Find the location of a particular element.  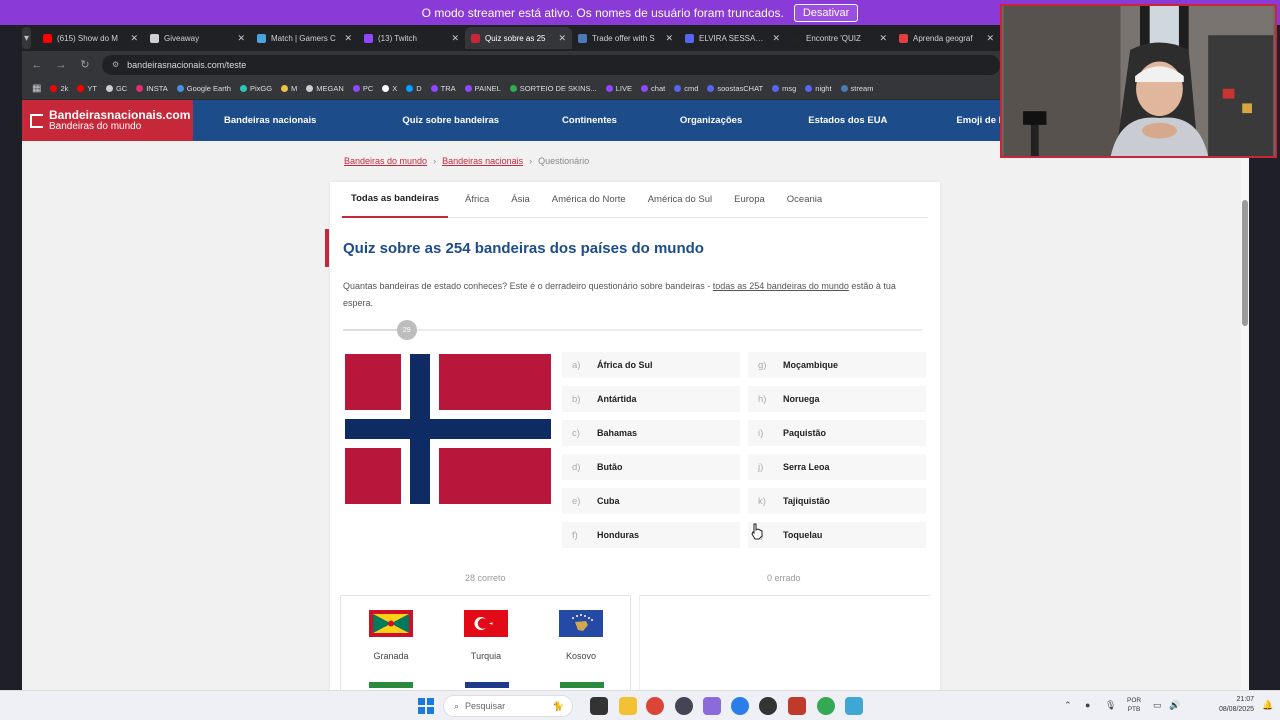

browser-tab: (13) Twitch ✕ is located at coordinates (411, 38).